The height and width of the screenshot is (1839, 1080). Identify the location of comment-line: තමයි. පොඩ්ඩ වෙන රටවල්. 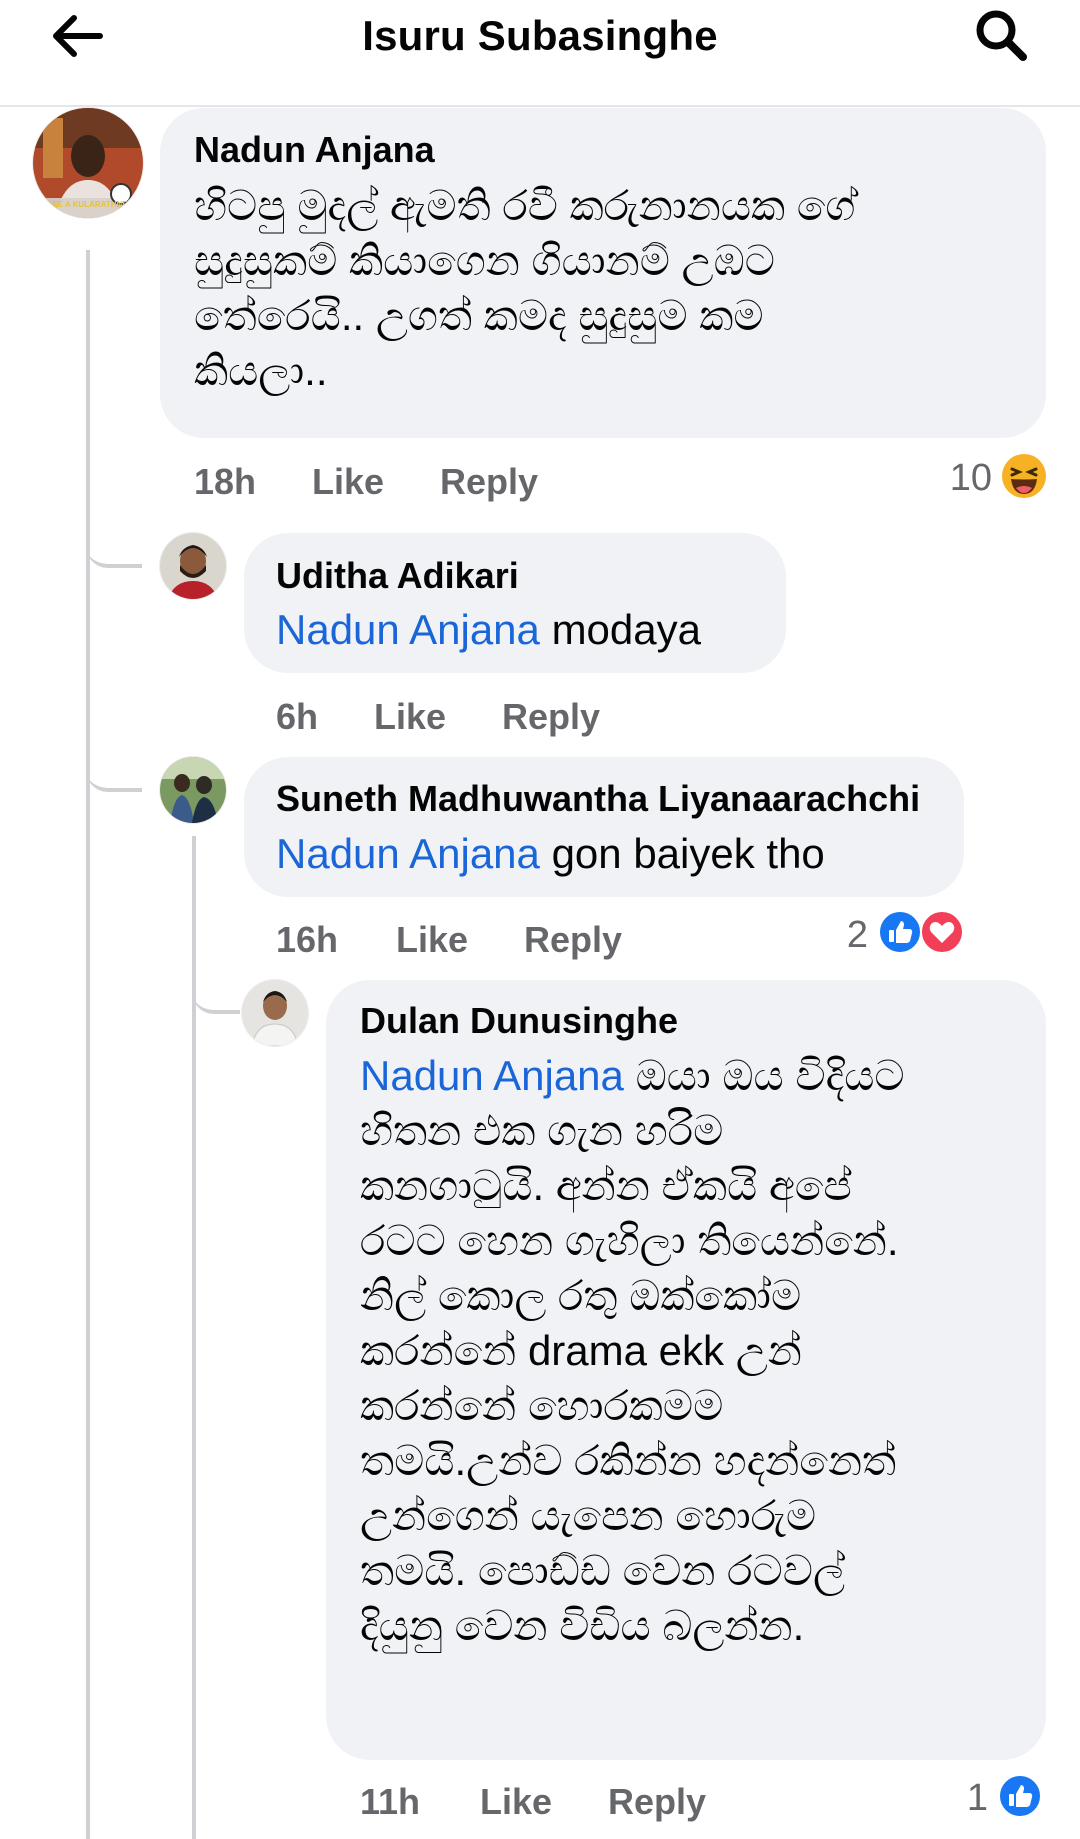
(602, 1570).